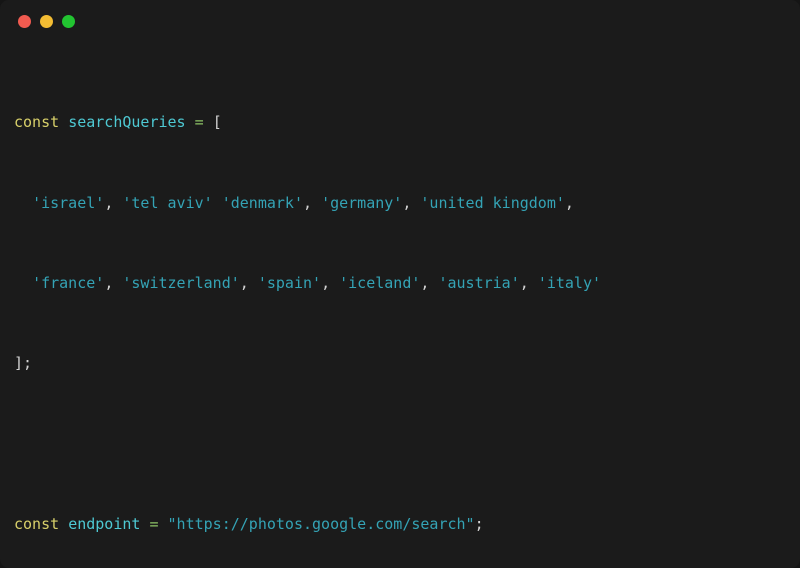 Image resolution: width=800 pixels, height=568 pixels. What do you see at coordinates (24, 21) in the screenshot?
I see `close-button-icon` at bounding box center [24, 21].